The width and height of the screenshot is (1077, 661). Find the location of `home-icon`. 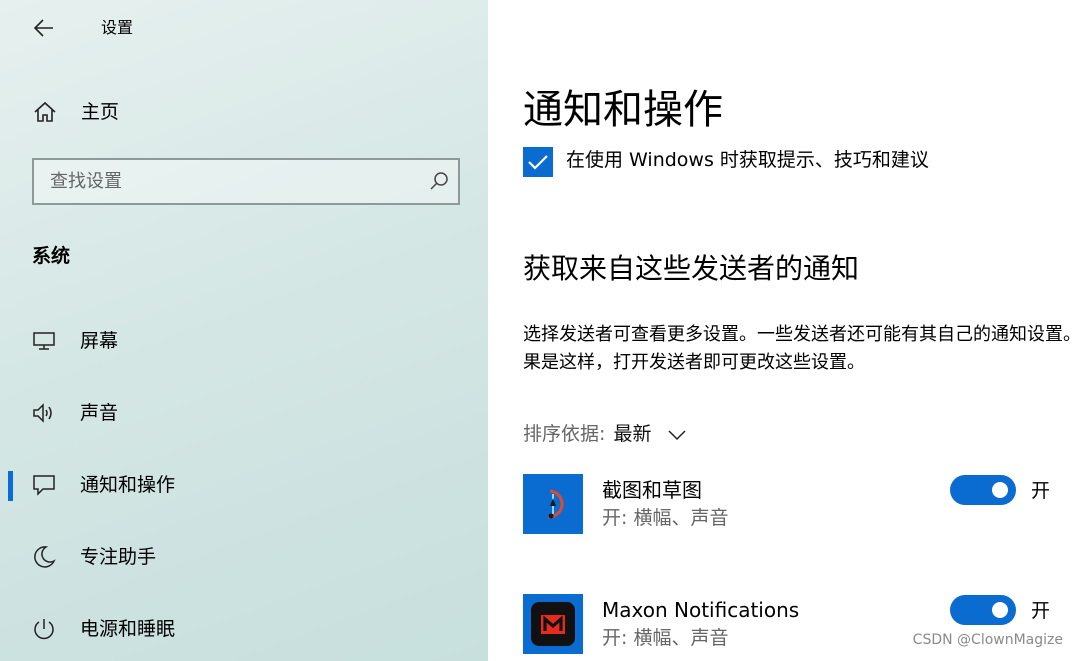

home-icon is located at coordinates (45, 114).